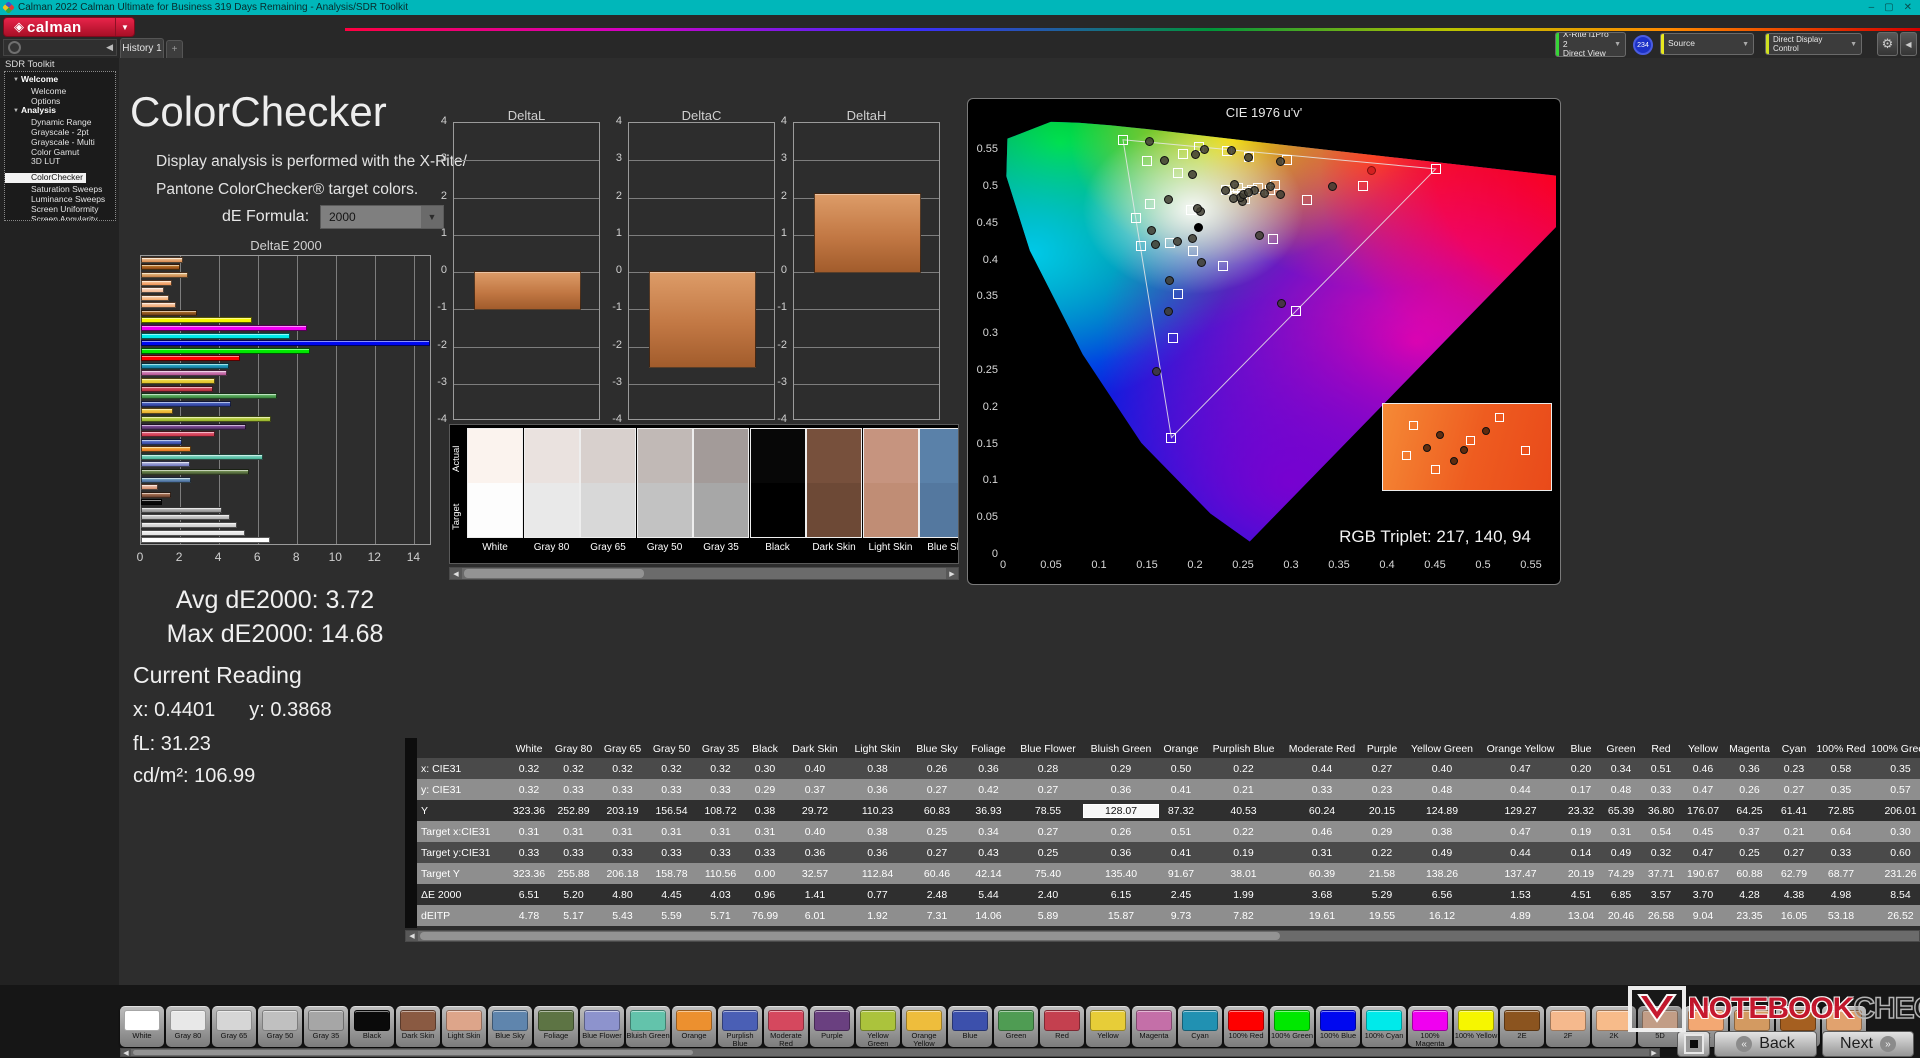 The height and width of the screenshot is (1058, 1920). Describe the element at coordinates (1520, 895) in the screenshot. I see `table-cell: 1.53` at that location.